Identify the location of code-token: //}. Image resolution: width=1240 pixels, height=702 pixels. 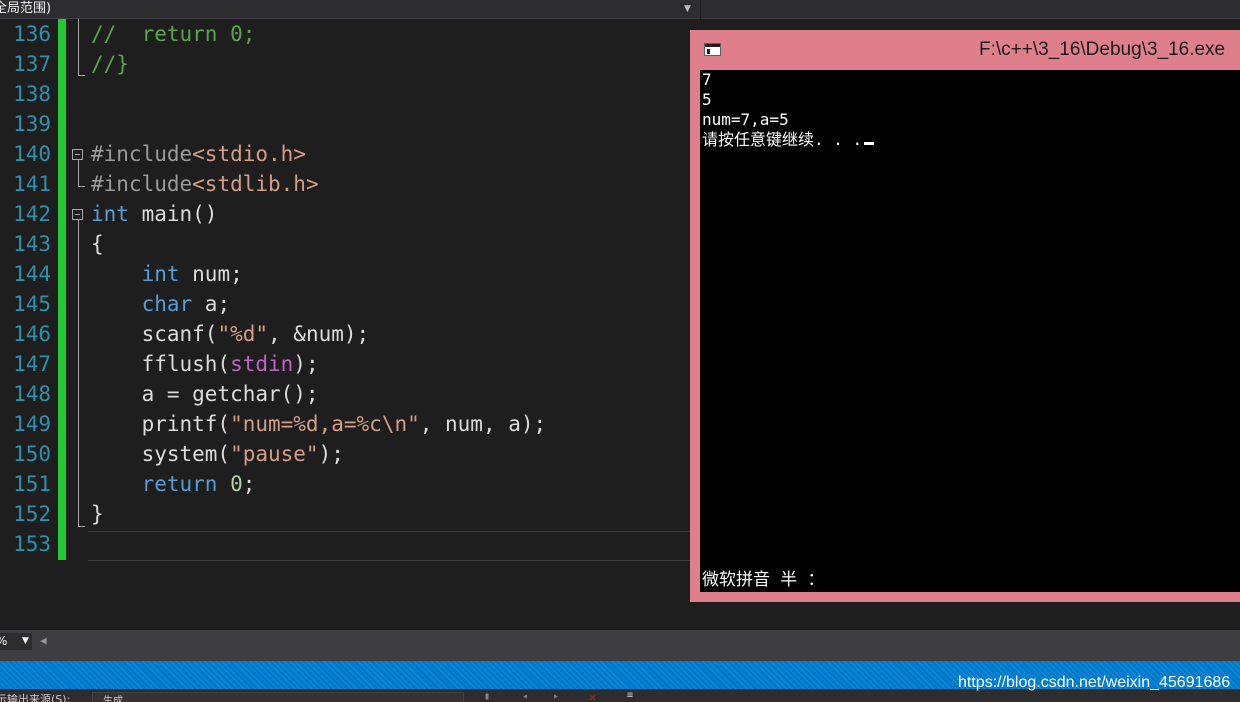
(110, 64).